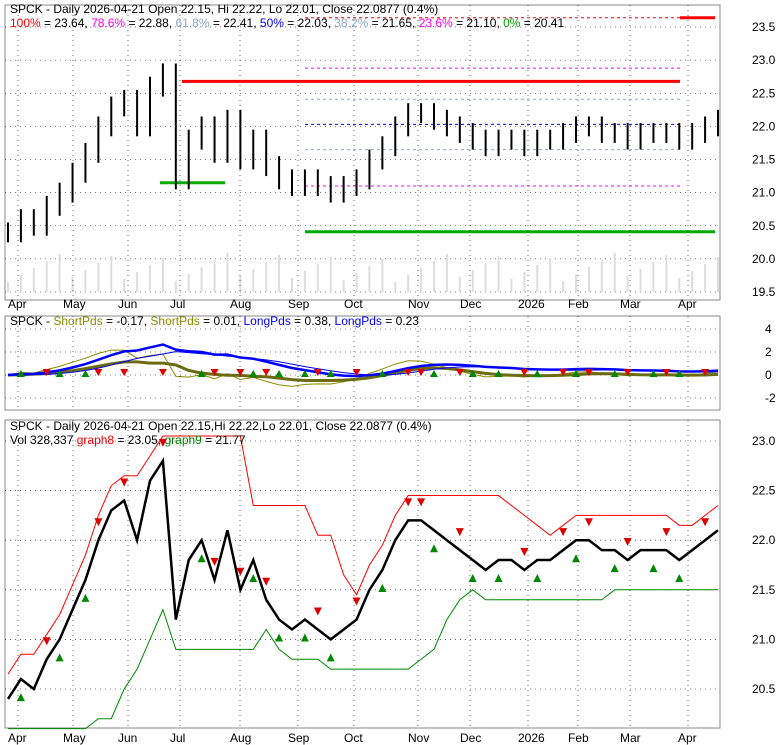 Image resolution: width=780 pixels, height=745 pixels. I want to click on fib-label: 78.6%, so click(108, 23).